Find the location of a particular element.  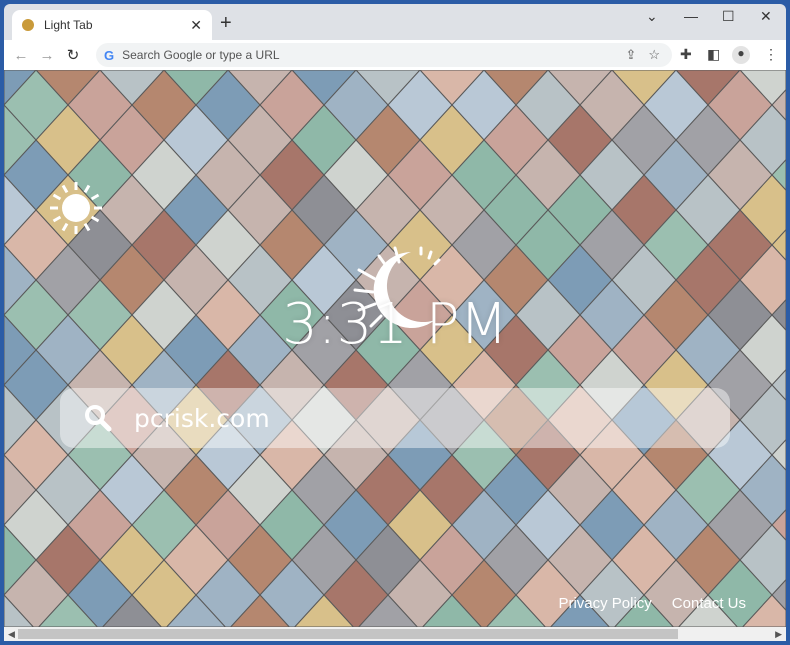

scroll-left-arrow: ◀ is located at coordinates (11, 634).